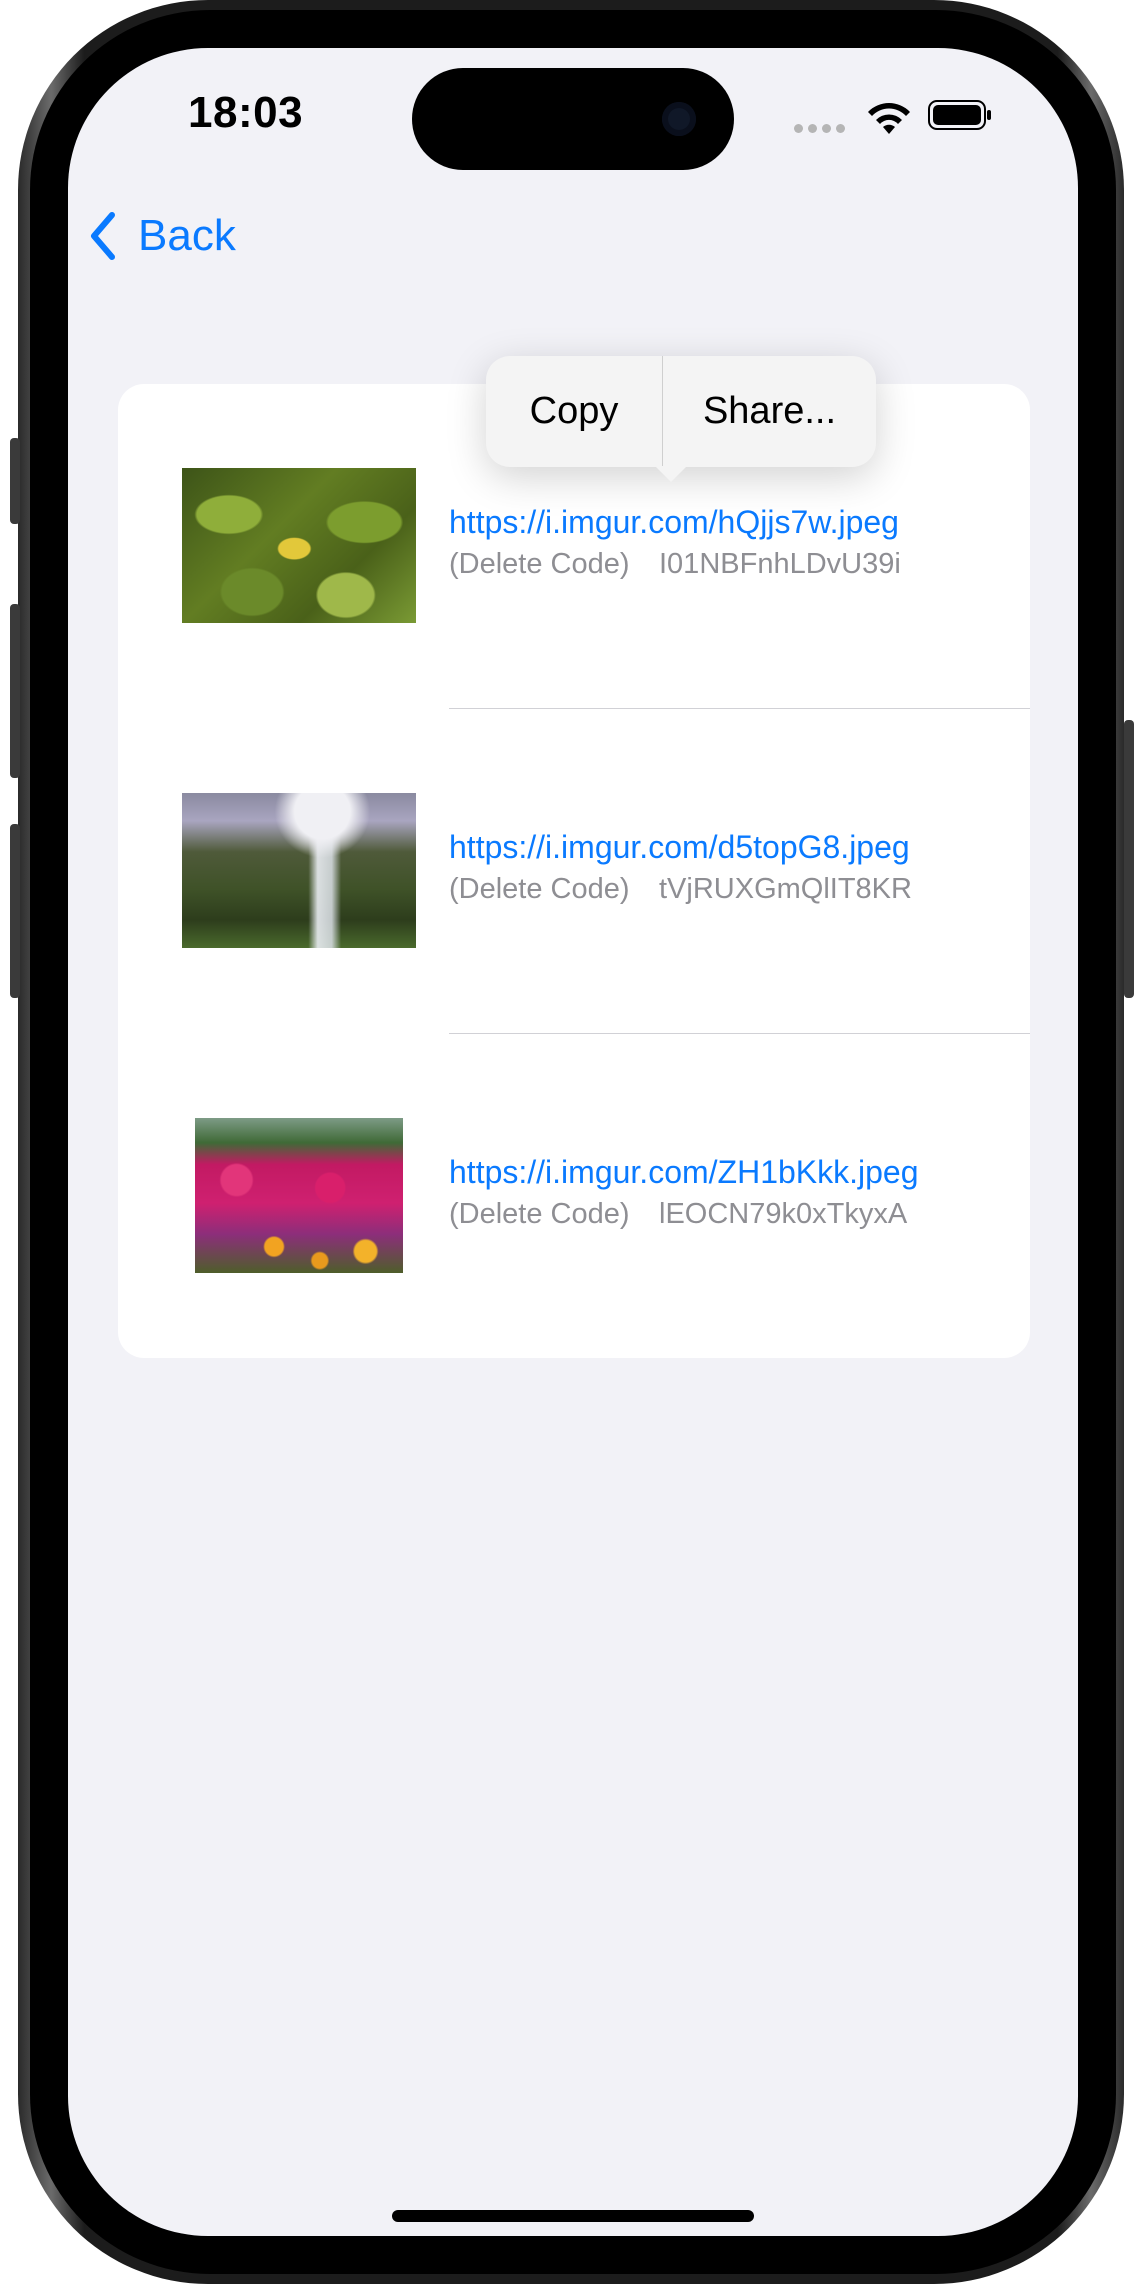  I want to click on thumbnail-flowers-photo, so click(299, 1195).